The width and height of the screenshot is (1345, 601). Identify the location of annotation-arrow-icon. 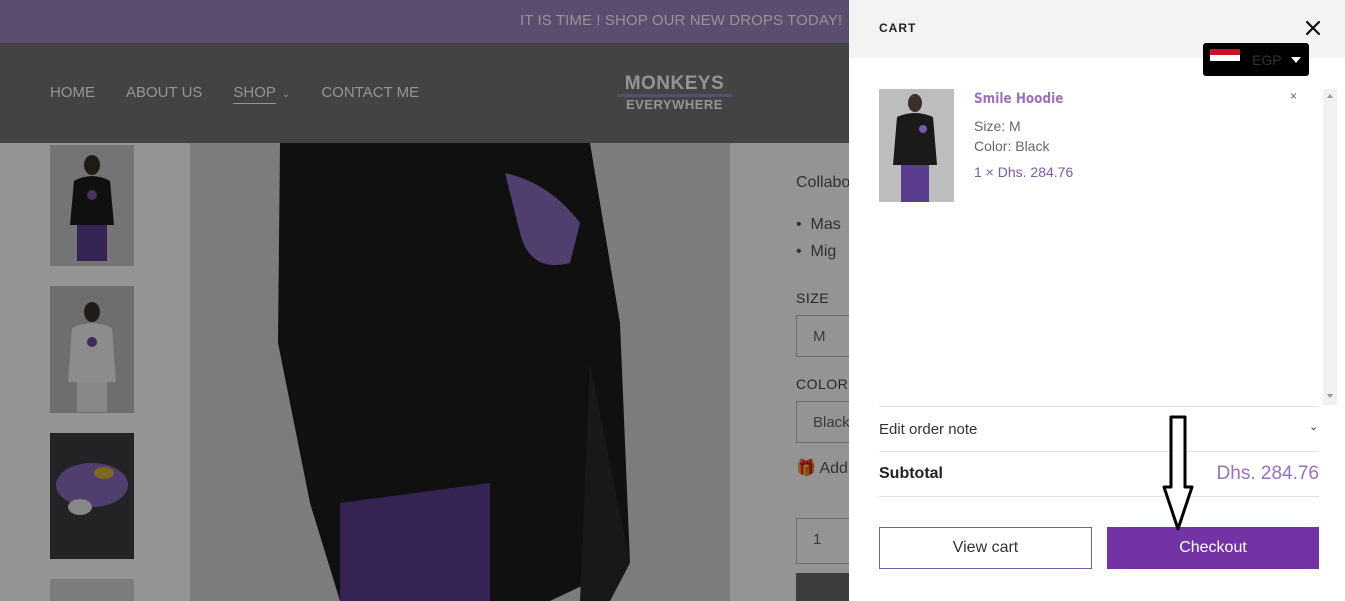
(1178, 473).